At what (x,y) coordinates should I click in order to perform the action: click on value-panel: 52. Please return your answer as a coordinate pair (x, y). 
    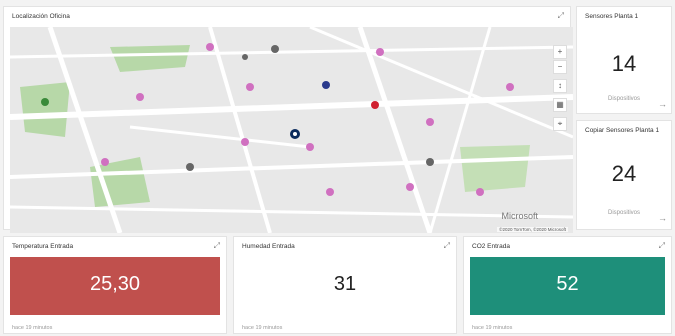
    Looking at the image, I should click on (567, 286).